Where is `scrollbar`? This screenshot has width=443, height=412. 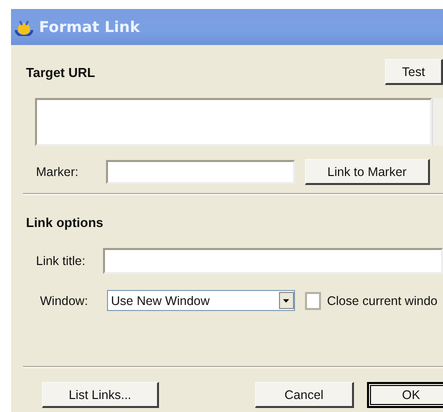
scrollbar is located at coordinates (437, 122).